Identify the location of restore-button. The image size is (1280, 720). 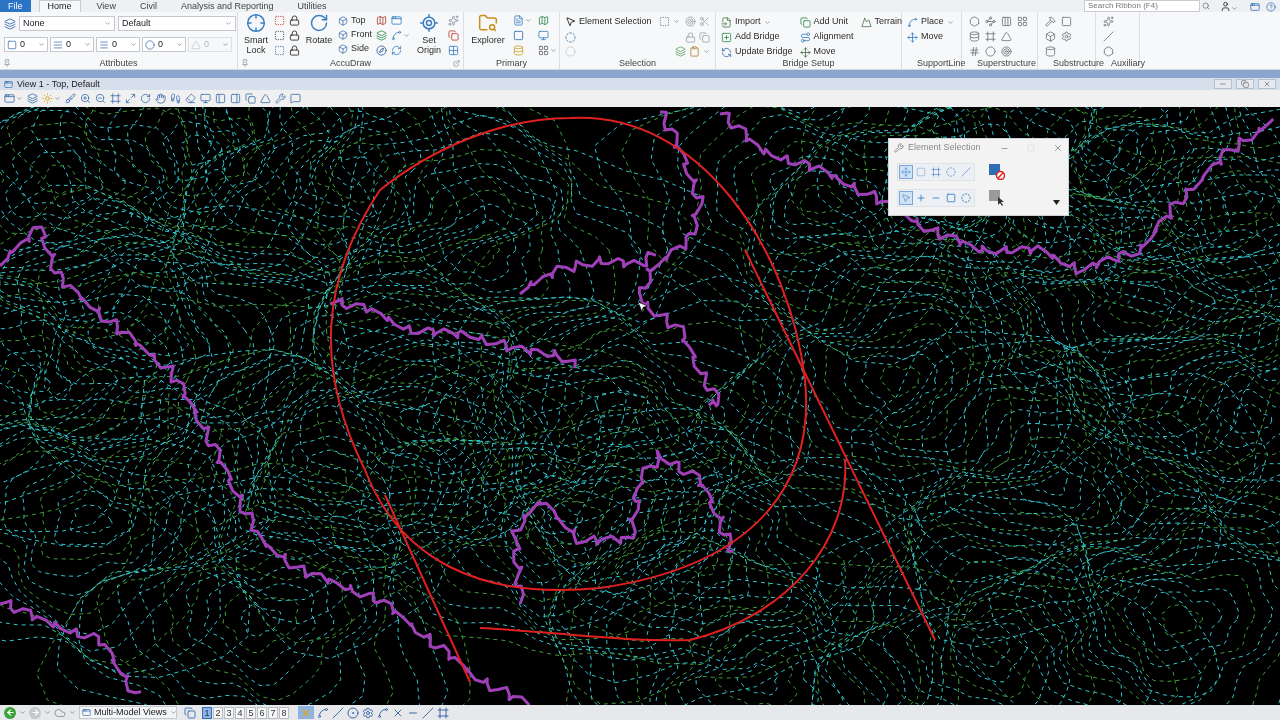
(1245, 84).